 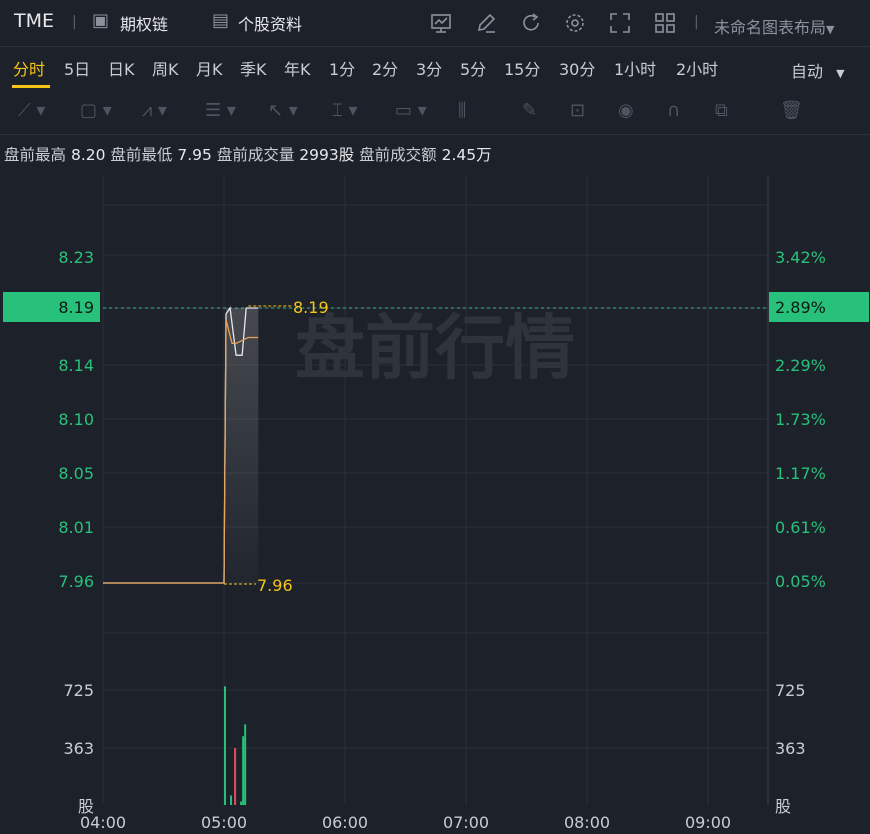 I want to click on time-tick-label: 08:00, so click(x=587, y=822).